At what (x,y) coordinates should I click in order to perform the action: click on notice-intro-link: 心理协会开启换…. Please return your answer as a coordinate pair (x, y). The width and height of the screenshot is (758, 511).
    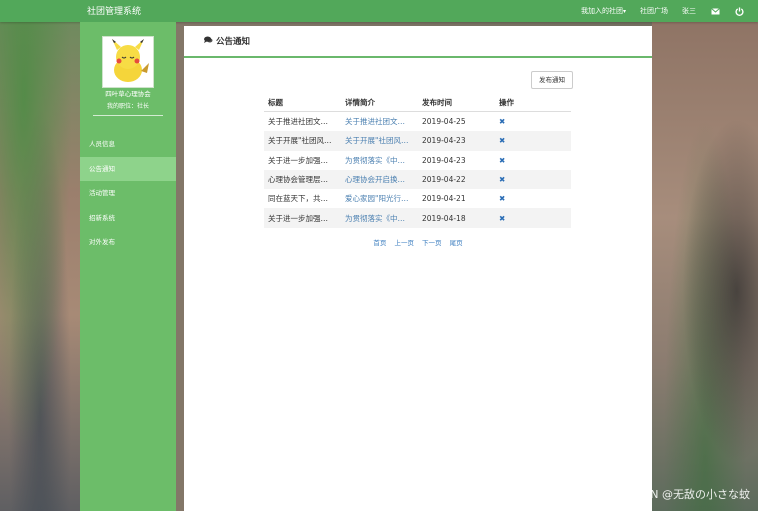
    Looking at the image, I should click on (379, 179).